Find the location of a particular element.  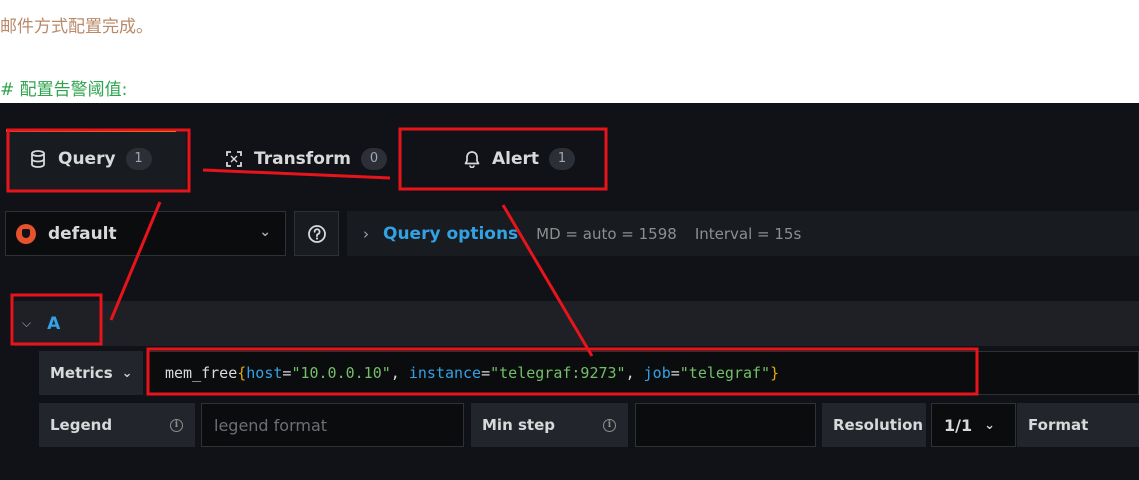

resolution-label-box: Resolution is located at coordinates (874, 425).